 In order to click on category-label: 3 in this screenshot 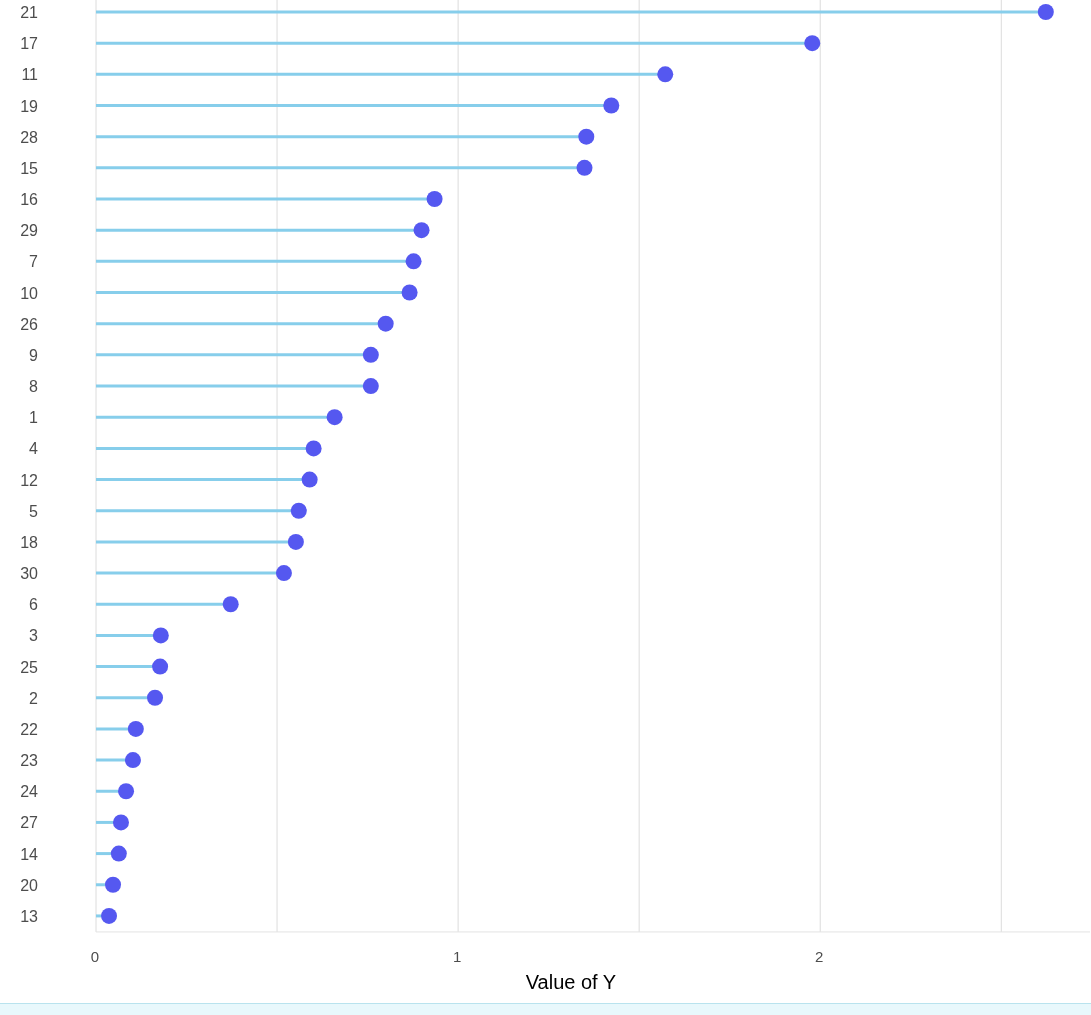, I will do `click(33, 636)`.